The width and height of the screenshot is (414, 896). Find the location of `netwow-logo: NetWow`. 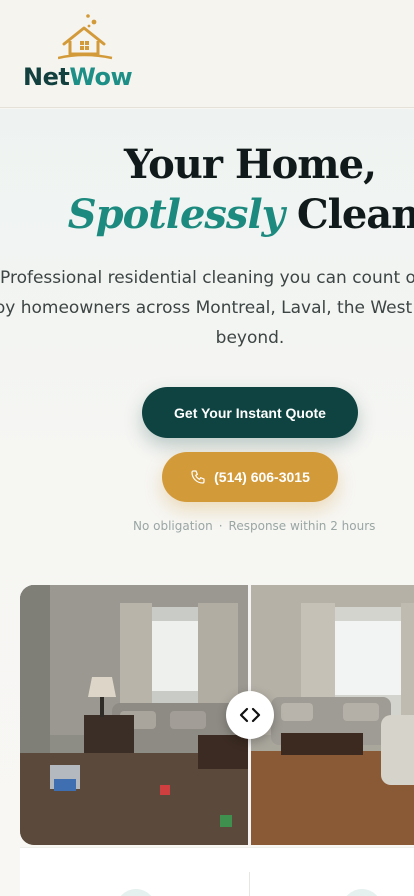

netwow-logo: NetWow is located at coordinates (87, 54).